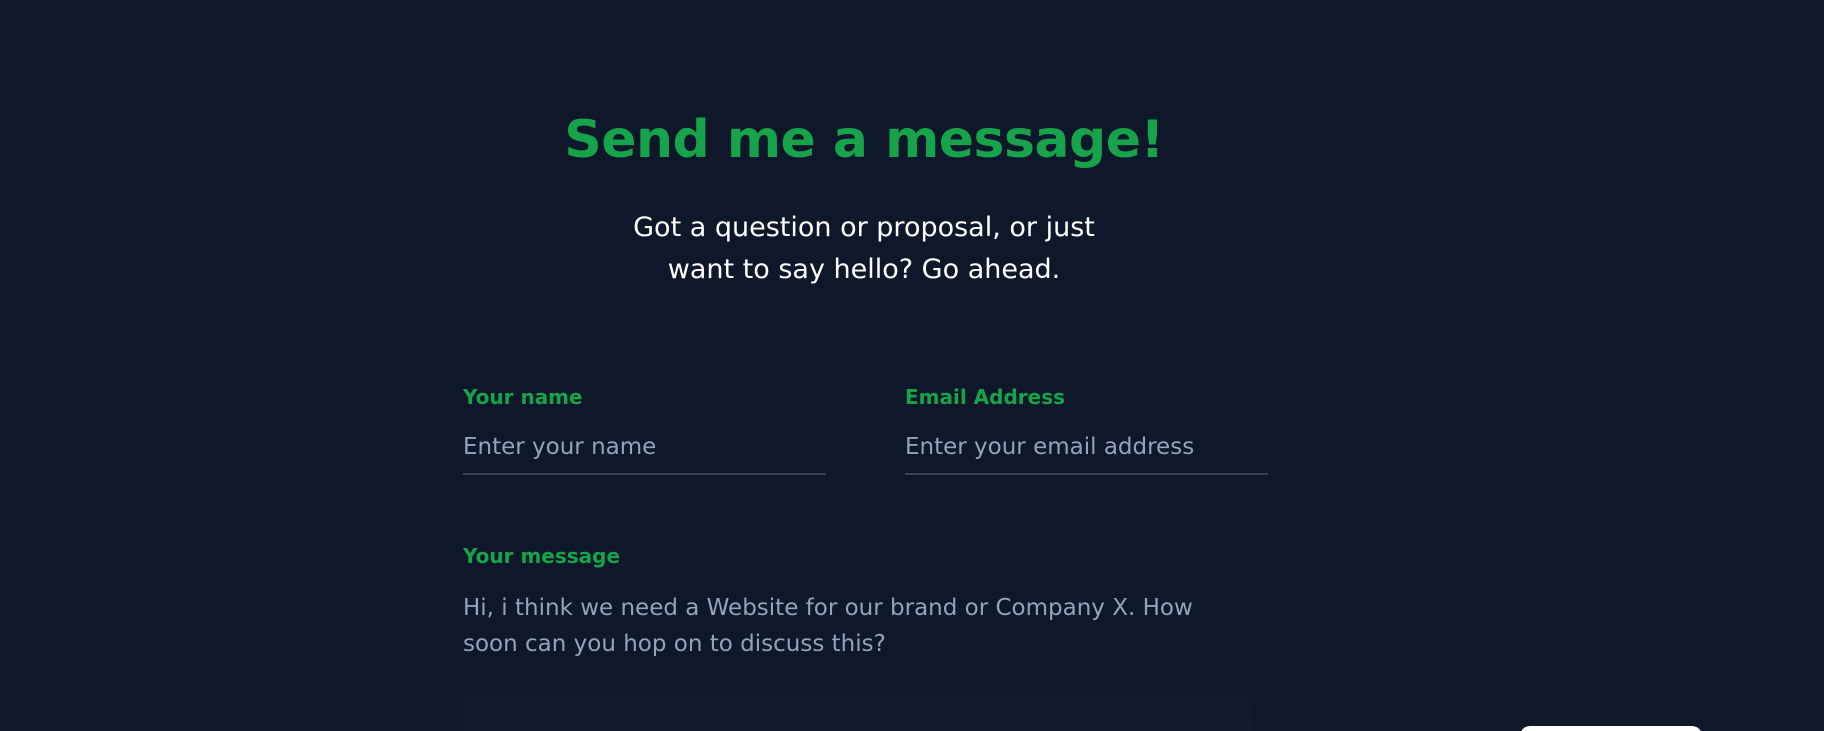 This screenshot has width=1824, height=731. What do you see at coordinates (985, 397) in the screenshot?
I see `email-label: Email Address` at bounding box center [985, 397].